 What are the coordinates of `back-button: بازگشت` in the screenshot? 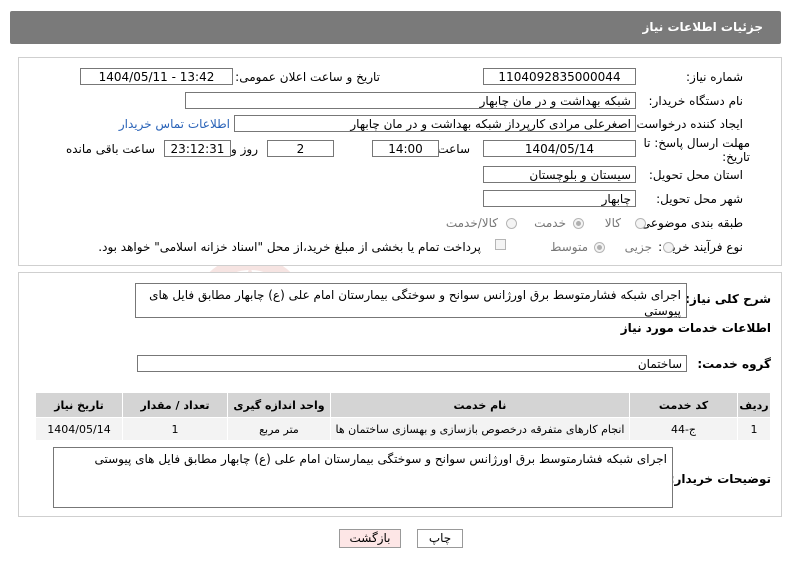 It's located at (370, 538).